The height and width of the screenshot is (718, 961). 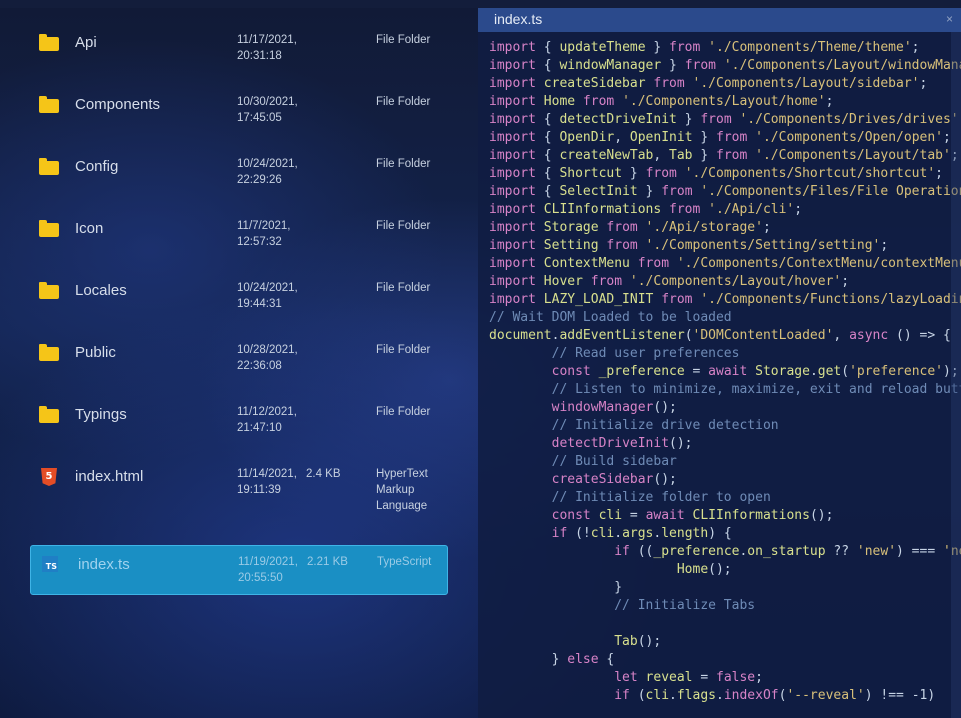 I want to click on file-row: Public 10/28/2021, 22:36:08 File Folder, so click(x=239, y=359).